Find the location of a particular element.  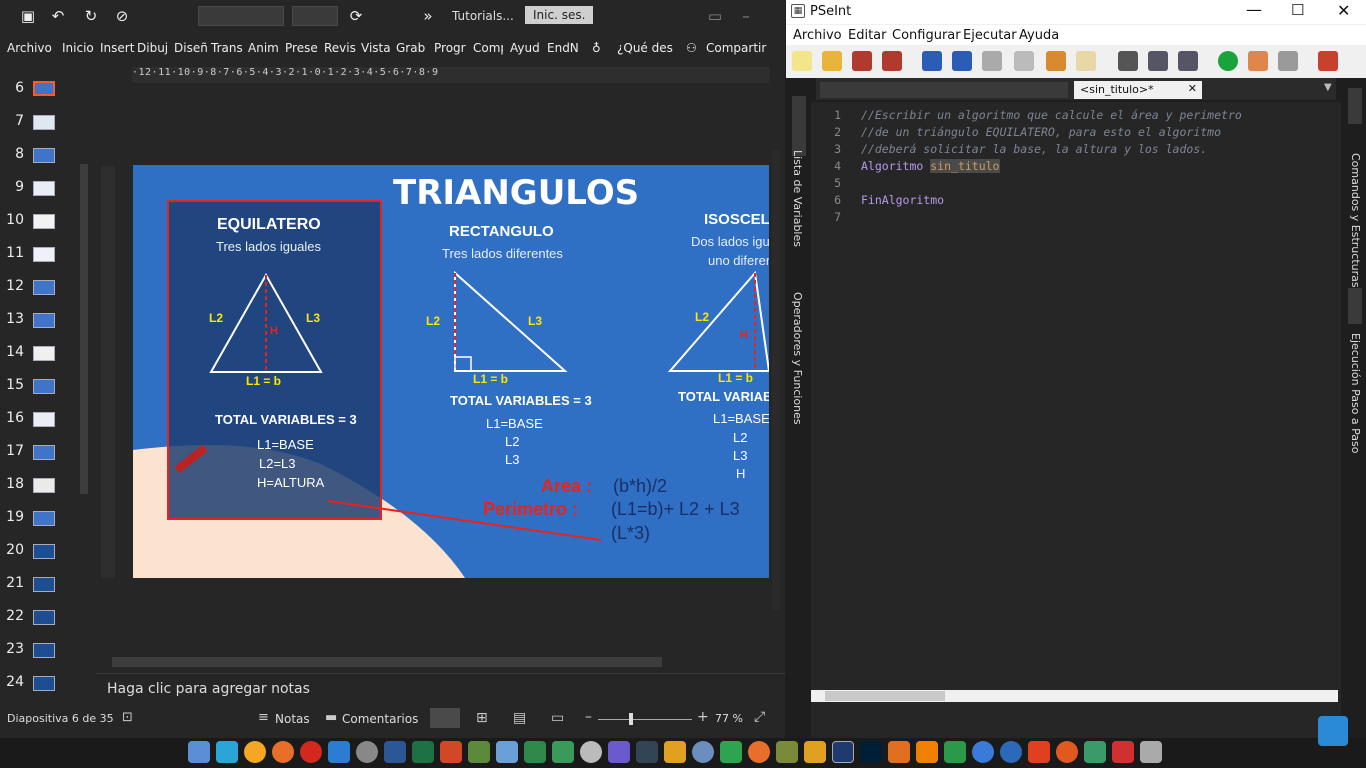

slideshow-icon: ▭ is located at coordinates (557, 718).